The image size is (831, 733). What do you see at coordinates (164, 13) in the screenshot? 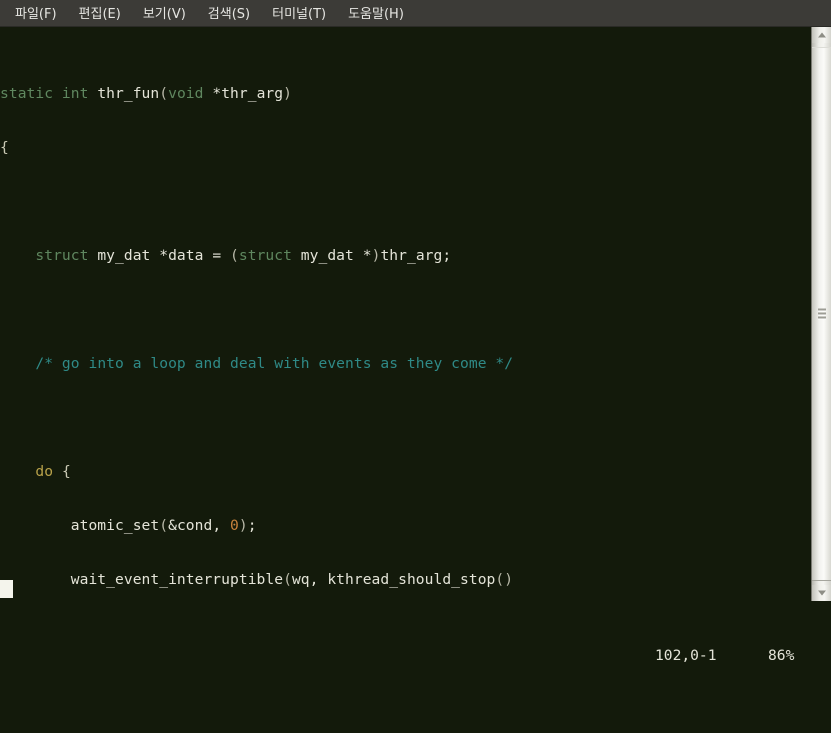
I see `menu-view: 보기(V)` at bounding box center [164, 13].